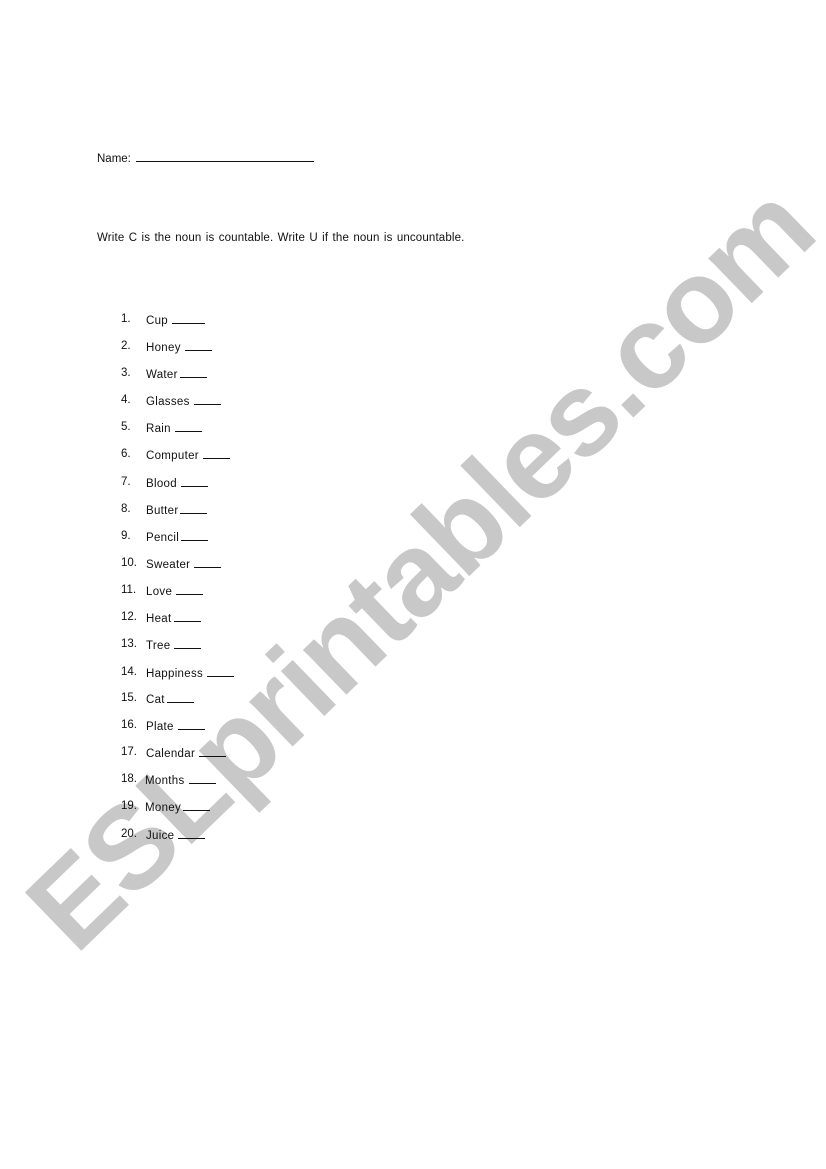 The width and height of the screenshot is (826, 1169). I want to click on item-word: Pencil, so click(163, 538).